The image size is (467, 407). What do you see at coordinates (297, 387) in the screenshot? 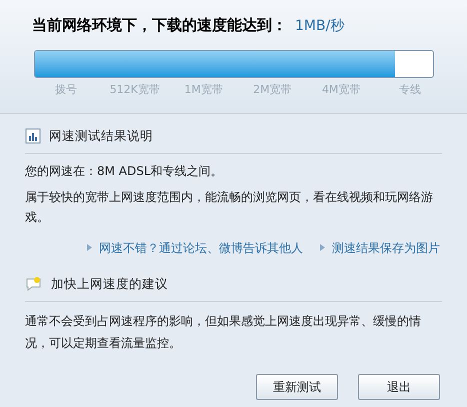
I see `dialog-button: 重新测试` at bounding box center [297, 387].